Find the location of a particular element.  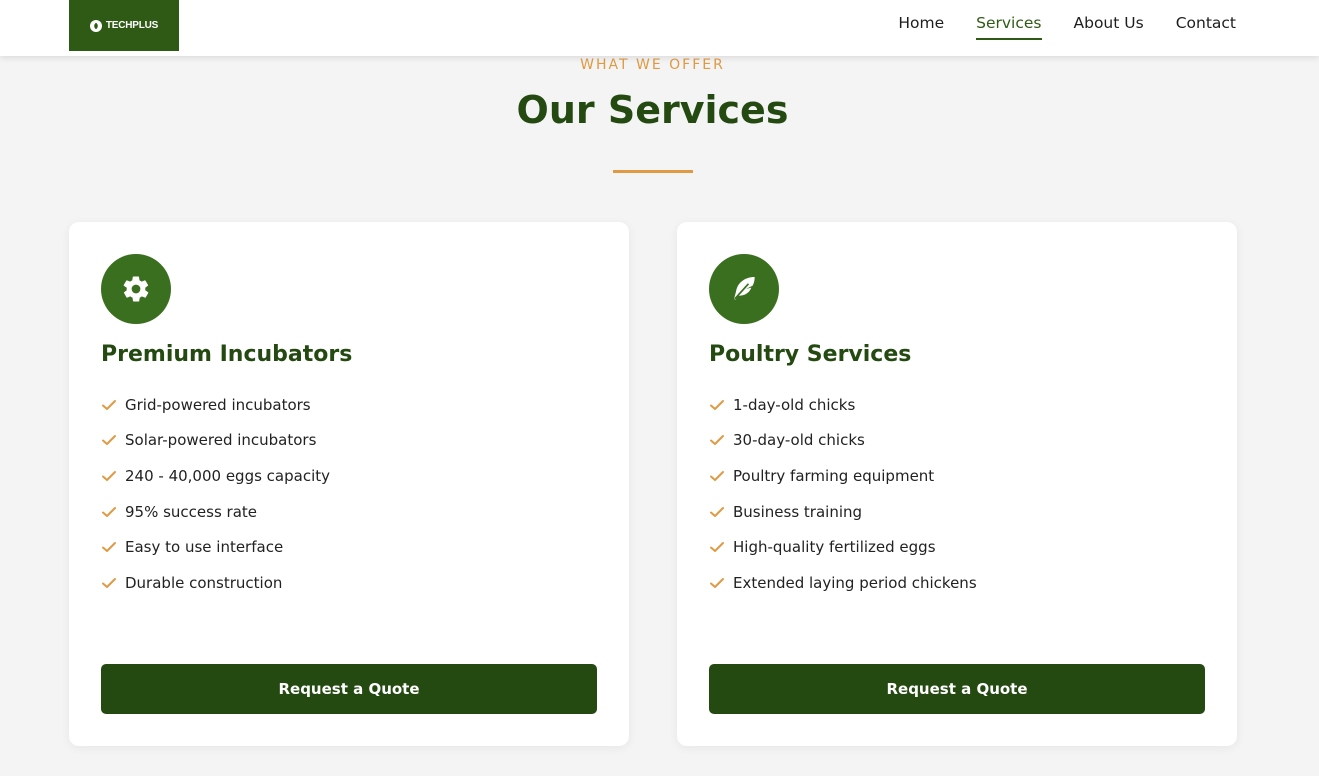

site-logo: TECHPLUS is located at coordinates (124, 25).